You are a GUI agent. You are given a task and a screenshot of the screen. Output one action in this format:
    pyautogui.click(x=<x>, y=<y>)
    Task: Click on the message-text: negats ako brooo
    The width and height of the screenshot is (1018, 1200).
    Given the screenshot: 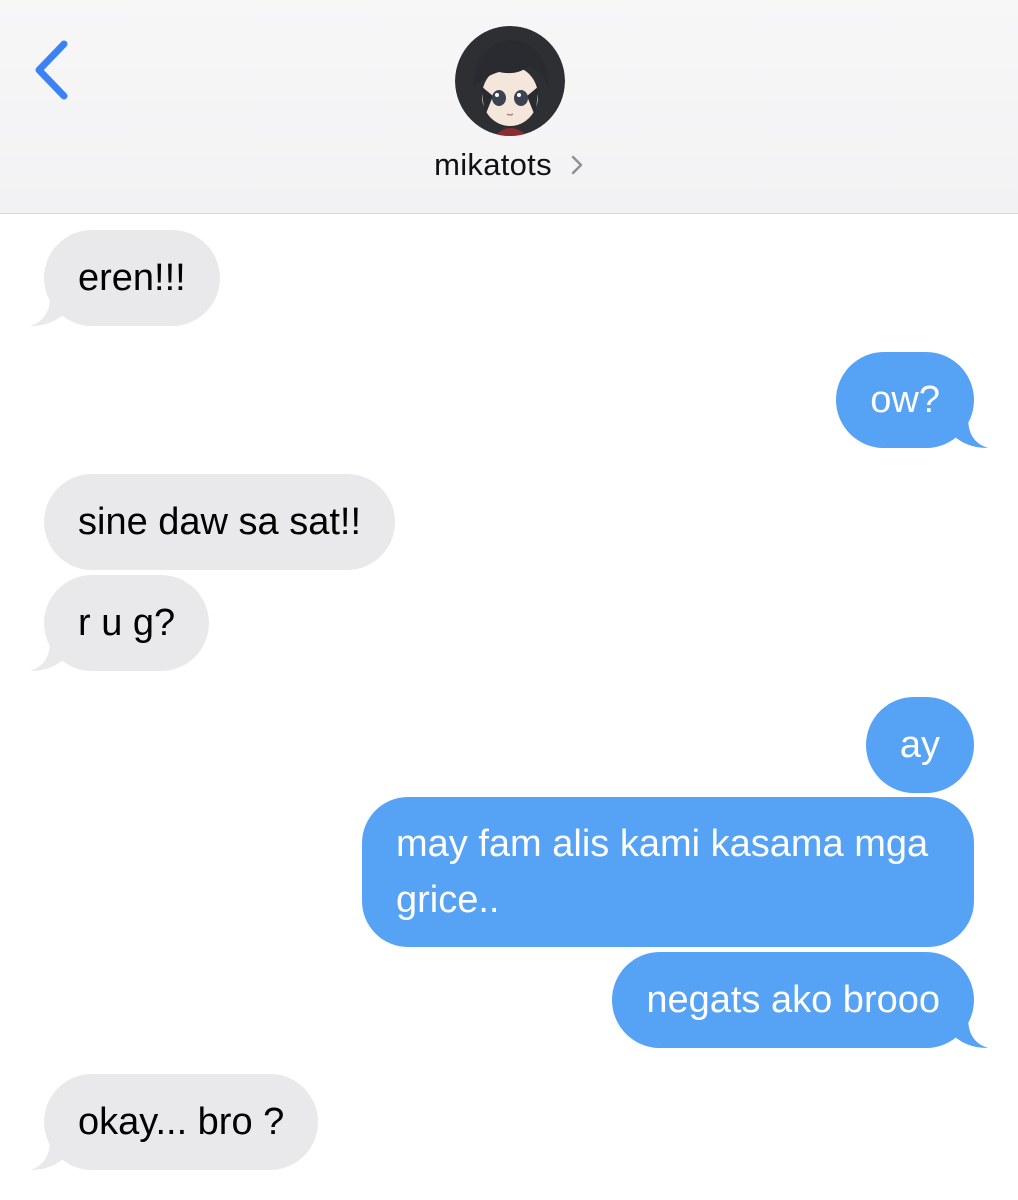 What is the action you would take?
    pyautogui.click(x=793, y=1000)
    